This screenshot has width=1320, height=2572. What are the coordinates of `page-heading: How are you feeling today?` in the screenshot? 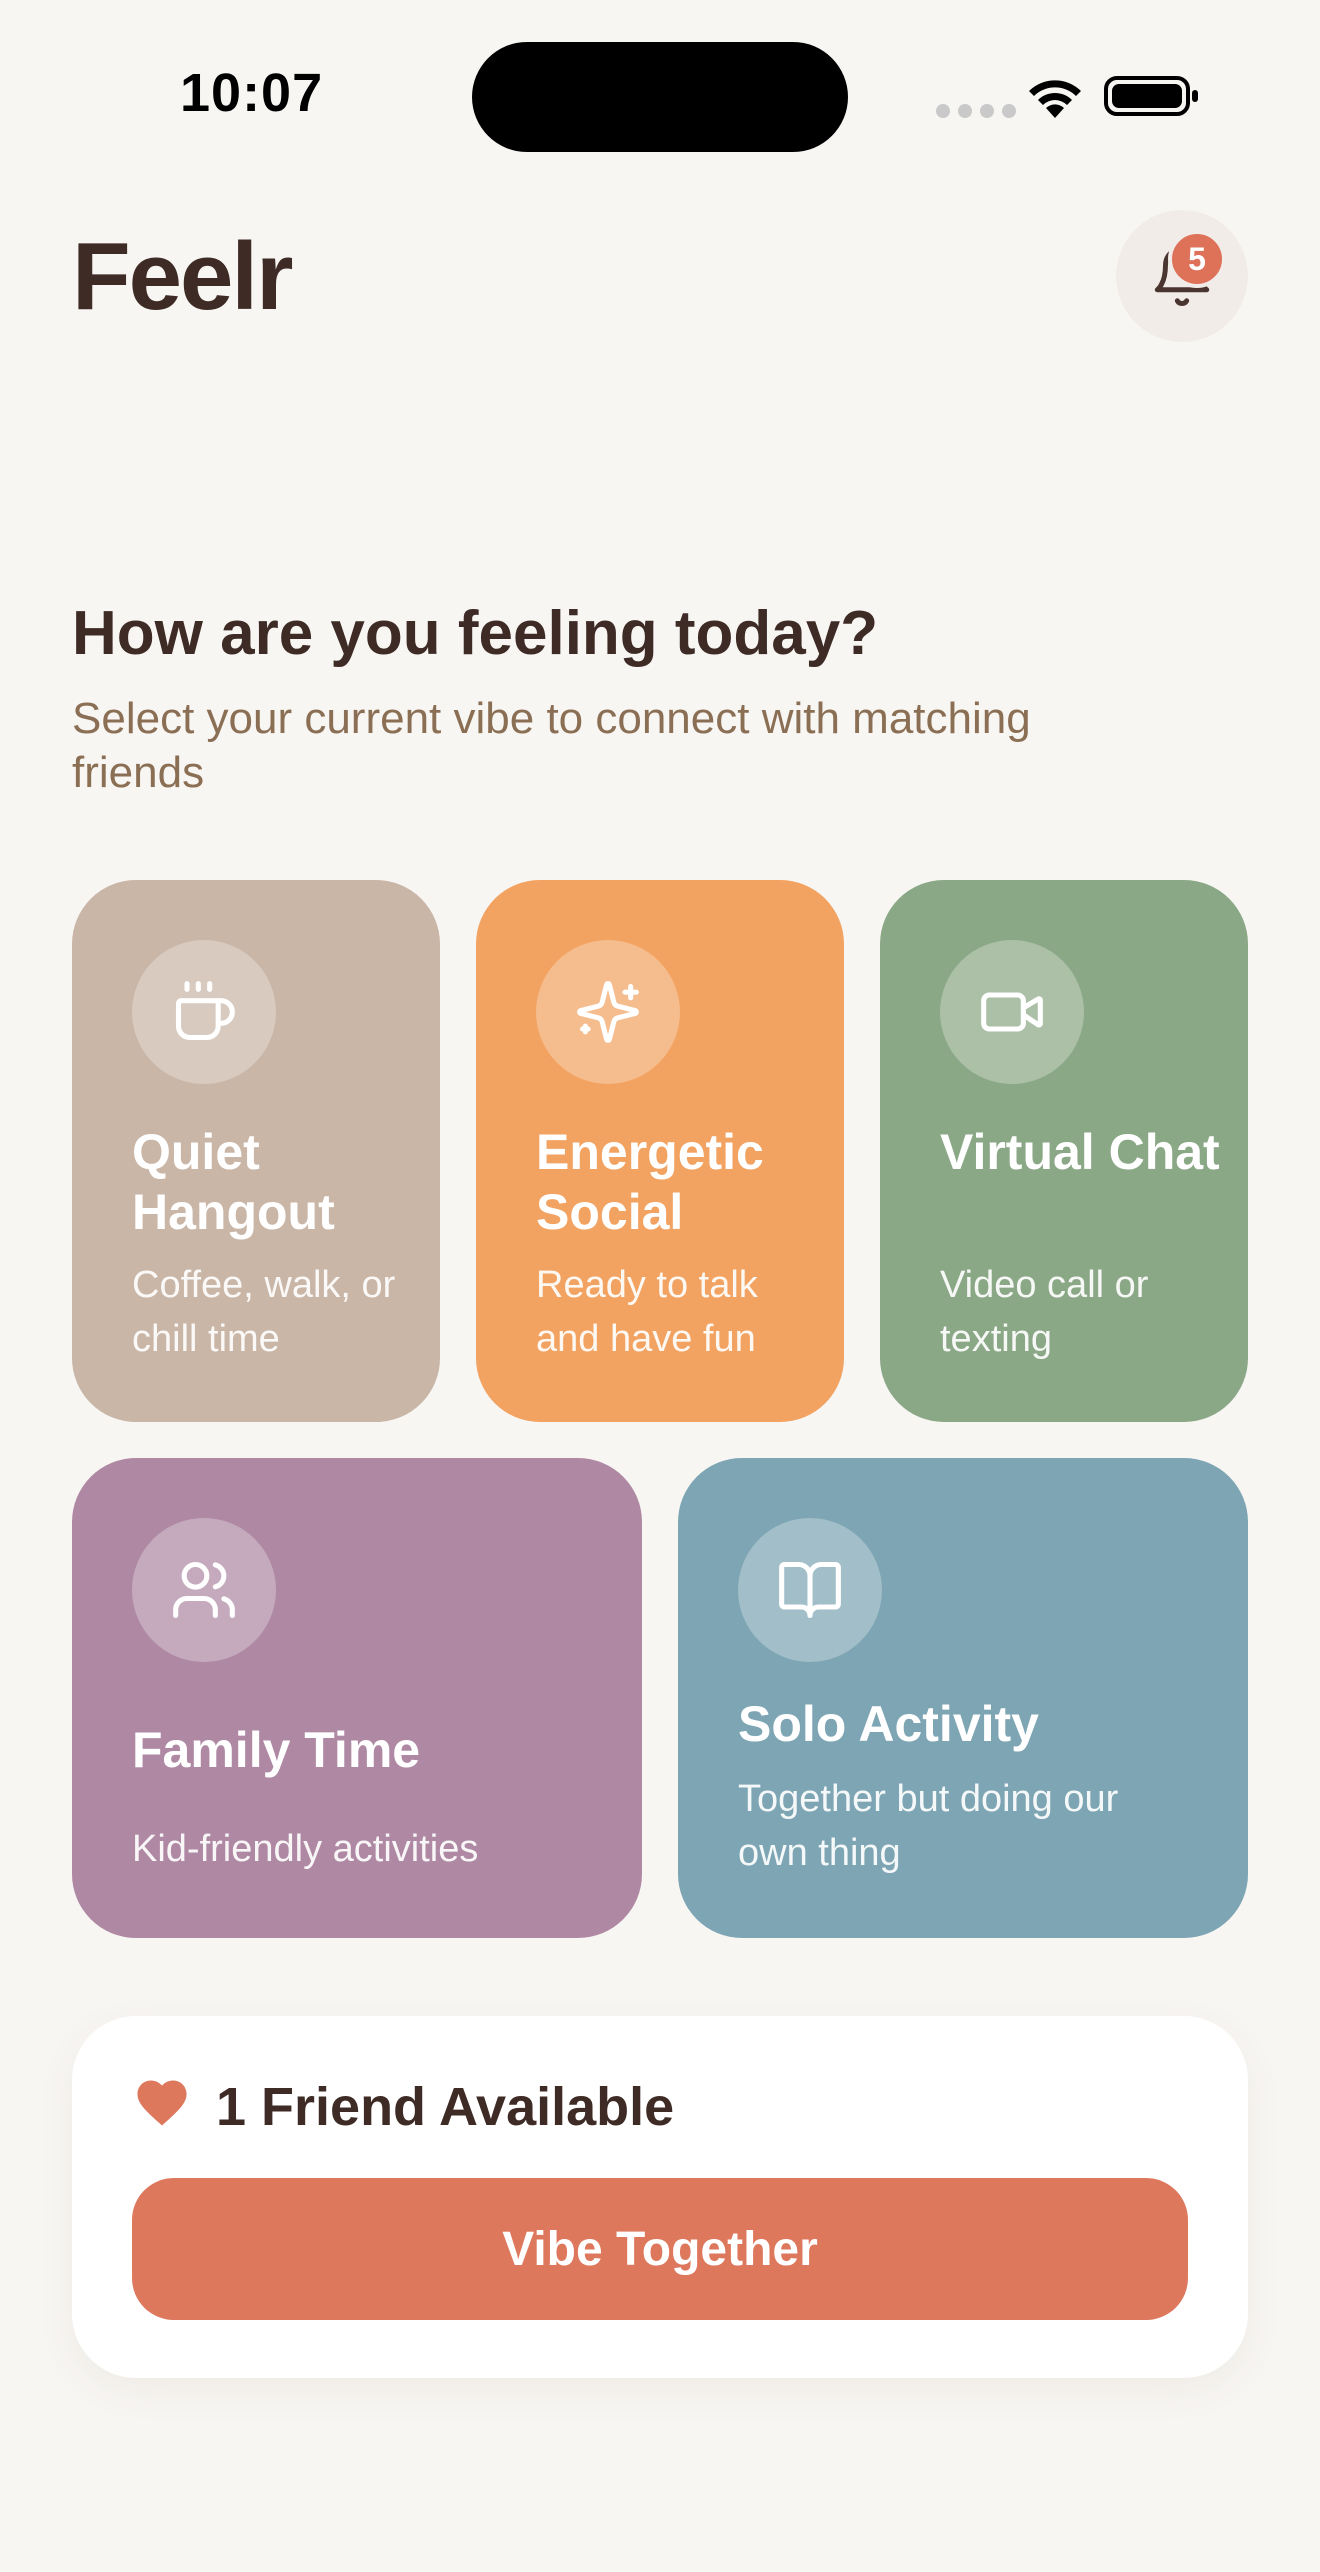 It's located at (475, 633).